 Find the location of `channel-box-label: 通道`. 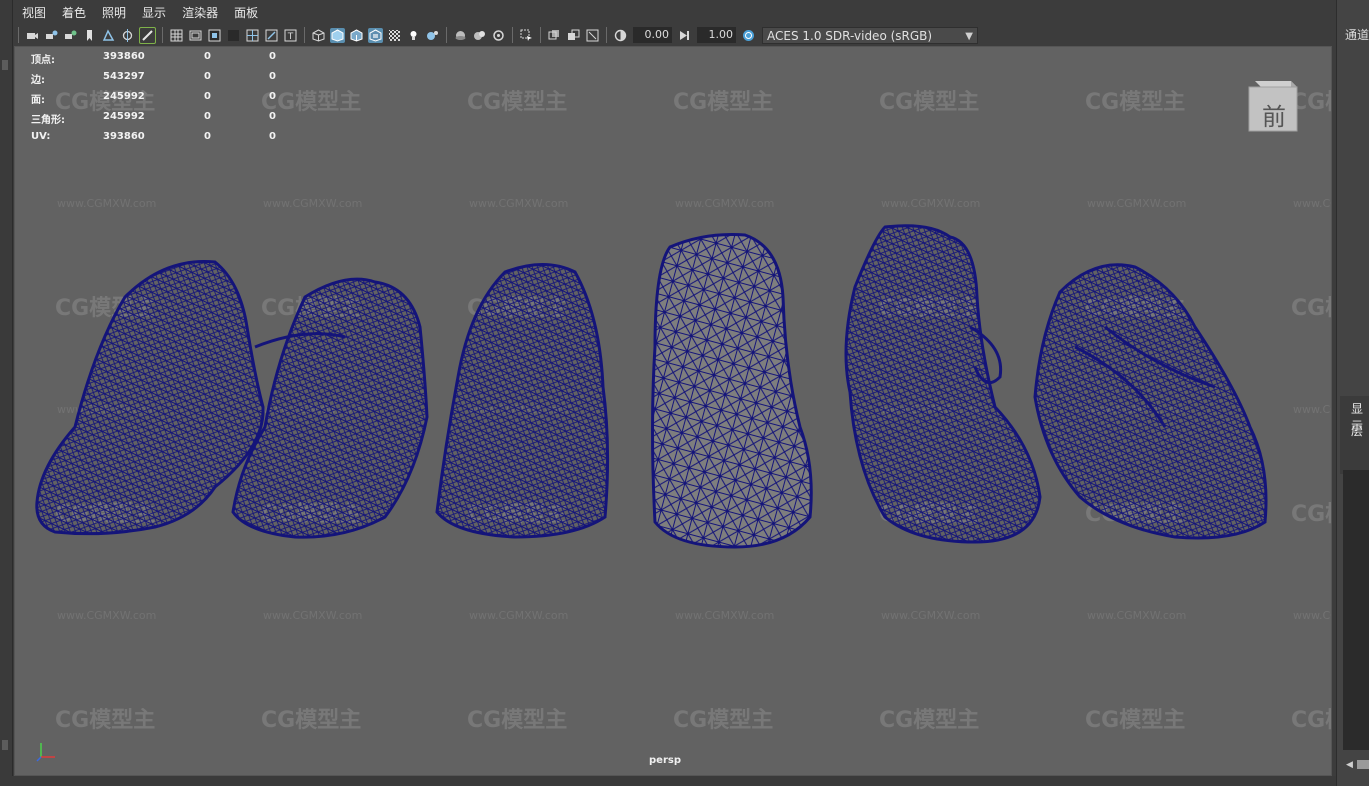

channel-box-label: 通道 is located at coordinates (1357, 34).